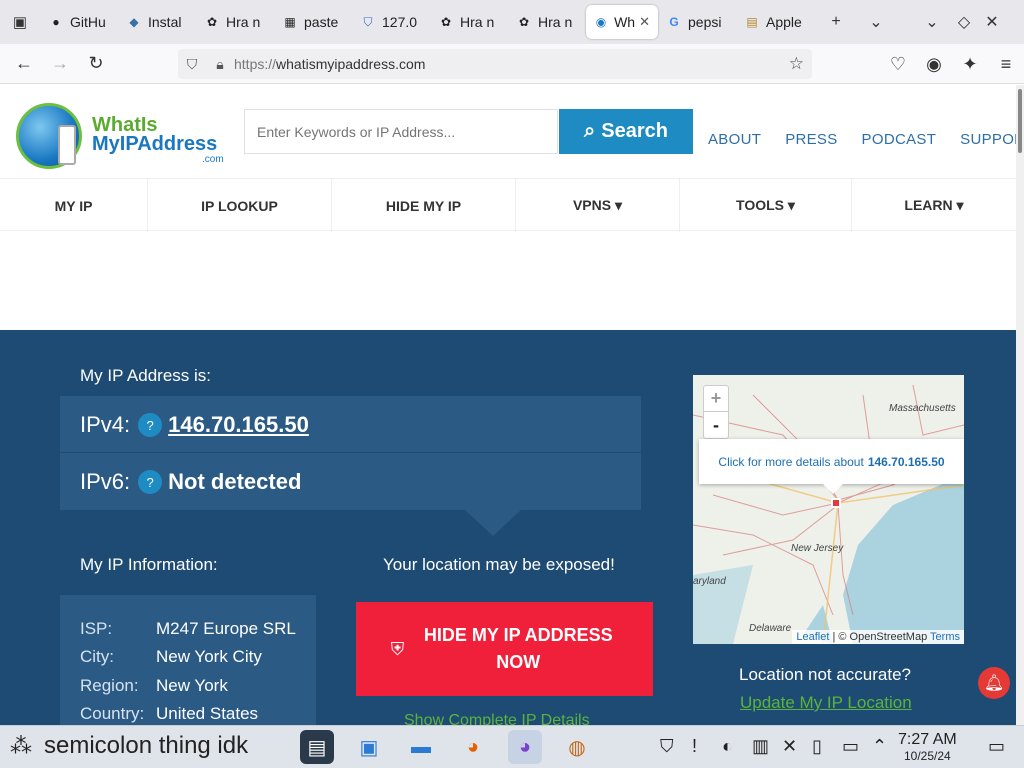  Describe the element at coordinates (577, 747) in the screenshot. I see `app-icon: ◍` at that location.